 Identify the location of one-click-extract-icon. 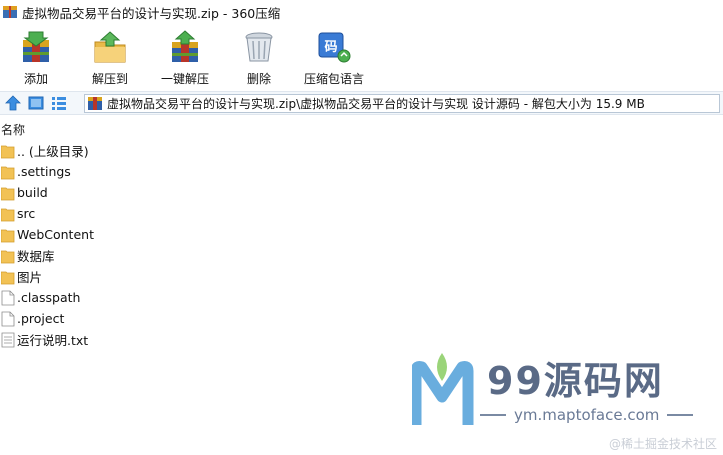
(185, 46).